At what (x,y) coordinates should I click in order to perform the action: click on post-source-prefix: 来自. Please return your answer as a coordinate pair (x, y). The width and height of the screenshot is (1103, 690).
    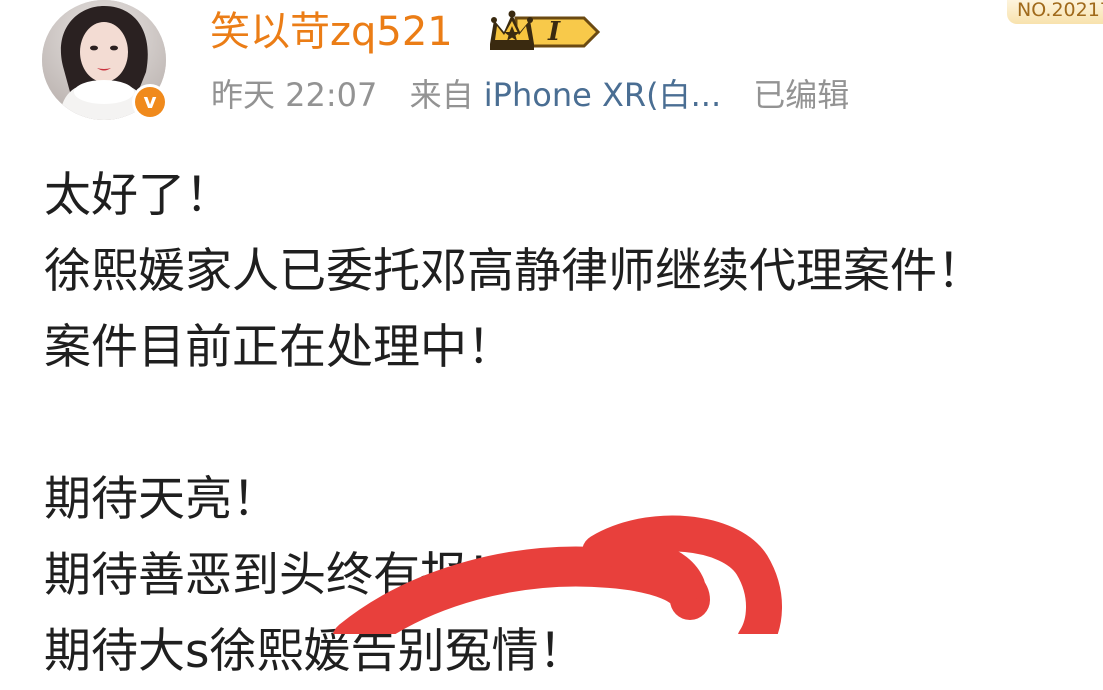
    Looking at the image, I should click on (441, 95).